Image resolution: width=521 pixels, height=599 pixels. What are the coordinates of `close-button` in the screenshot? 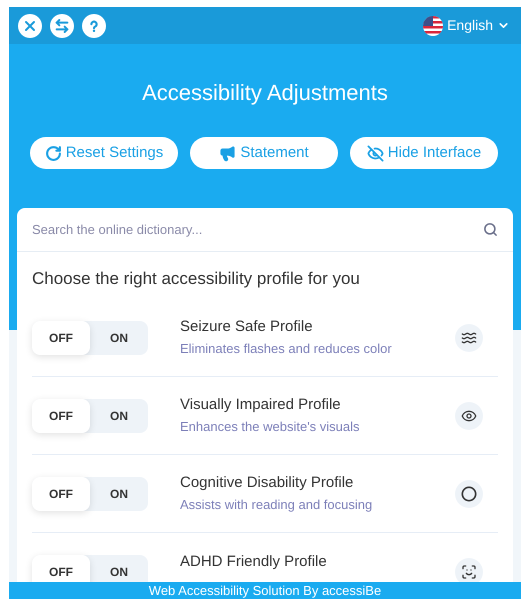 It's located at (30, 26).